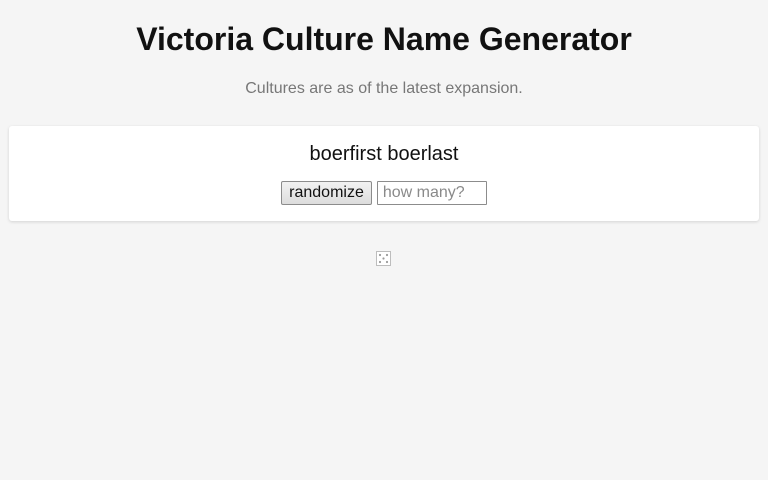  I want to click on generator-controls: randomize, so click(384, 193).